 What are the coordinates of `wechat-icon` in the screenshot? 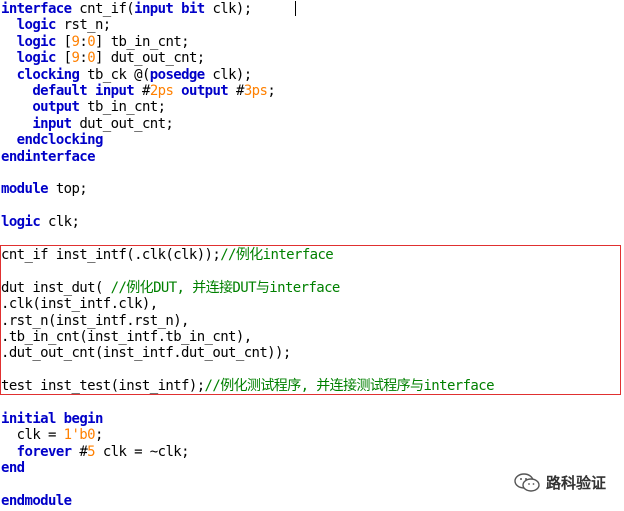 It's located at (527, 482).